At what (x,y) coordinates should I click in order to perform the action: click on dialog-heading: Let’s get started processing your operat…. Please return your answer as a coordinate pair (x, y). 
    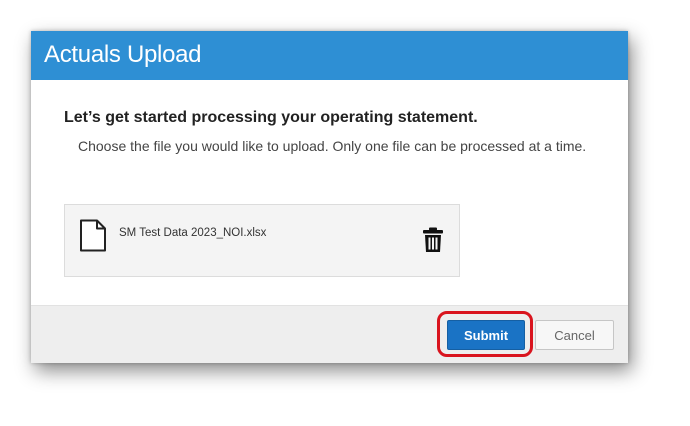
    Looking at the image, I should click on (271, 117).